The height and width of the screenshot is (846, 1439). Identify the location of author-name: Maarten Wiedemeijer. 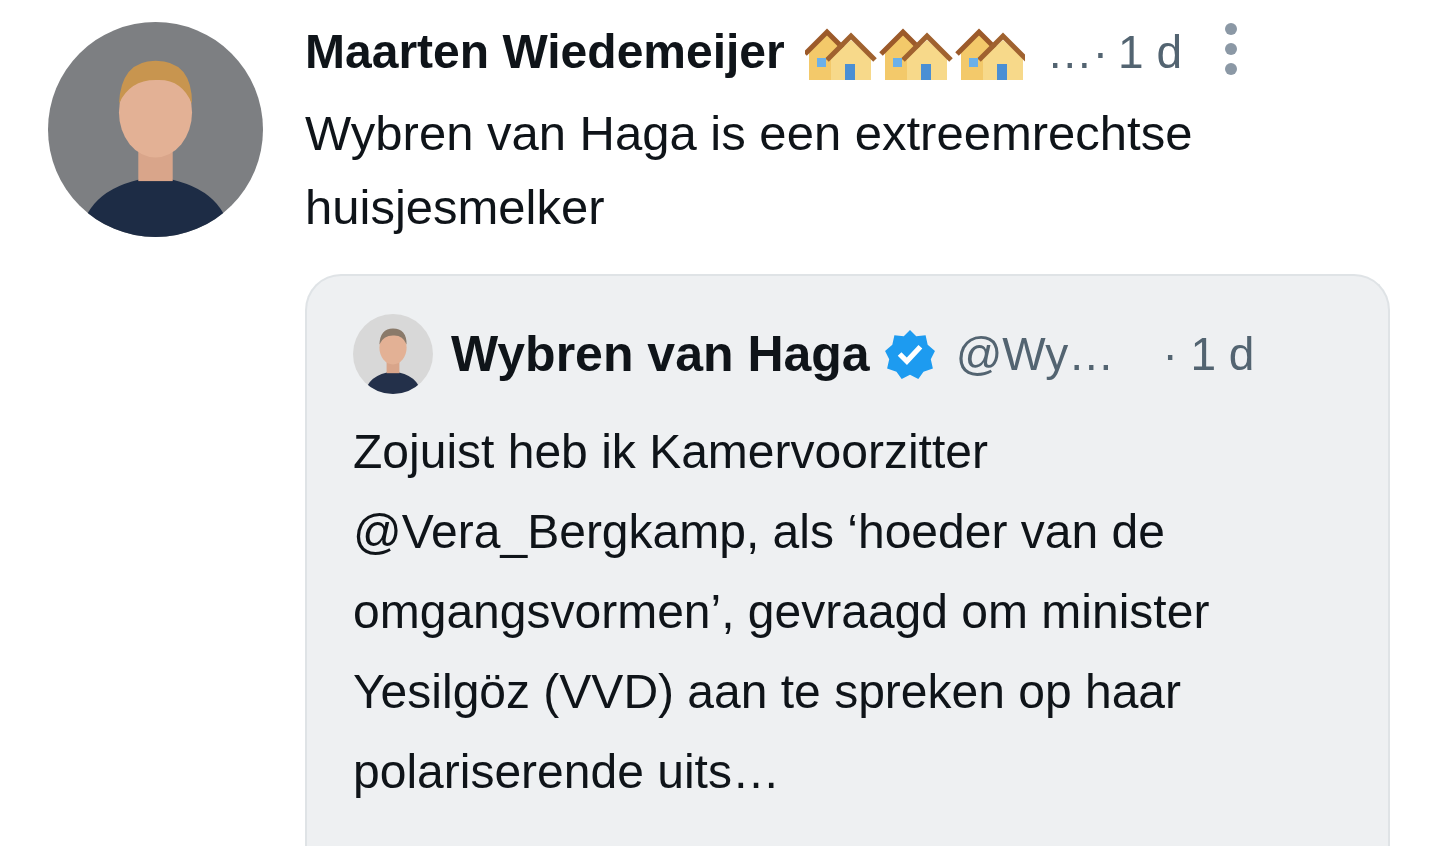
(545, 52).